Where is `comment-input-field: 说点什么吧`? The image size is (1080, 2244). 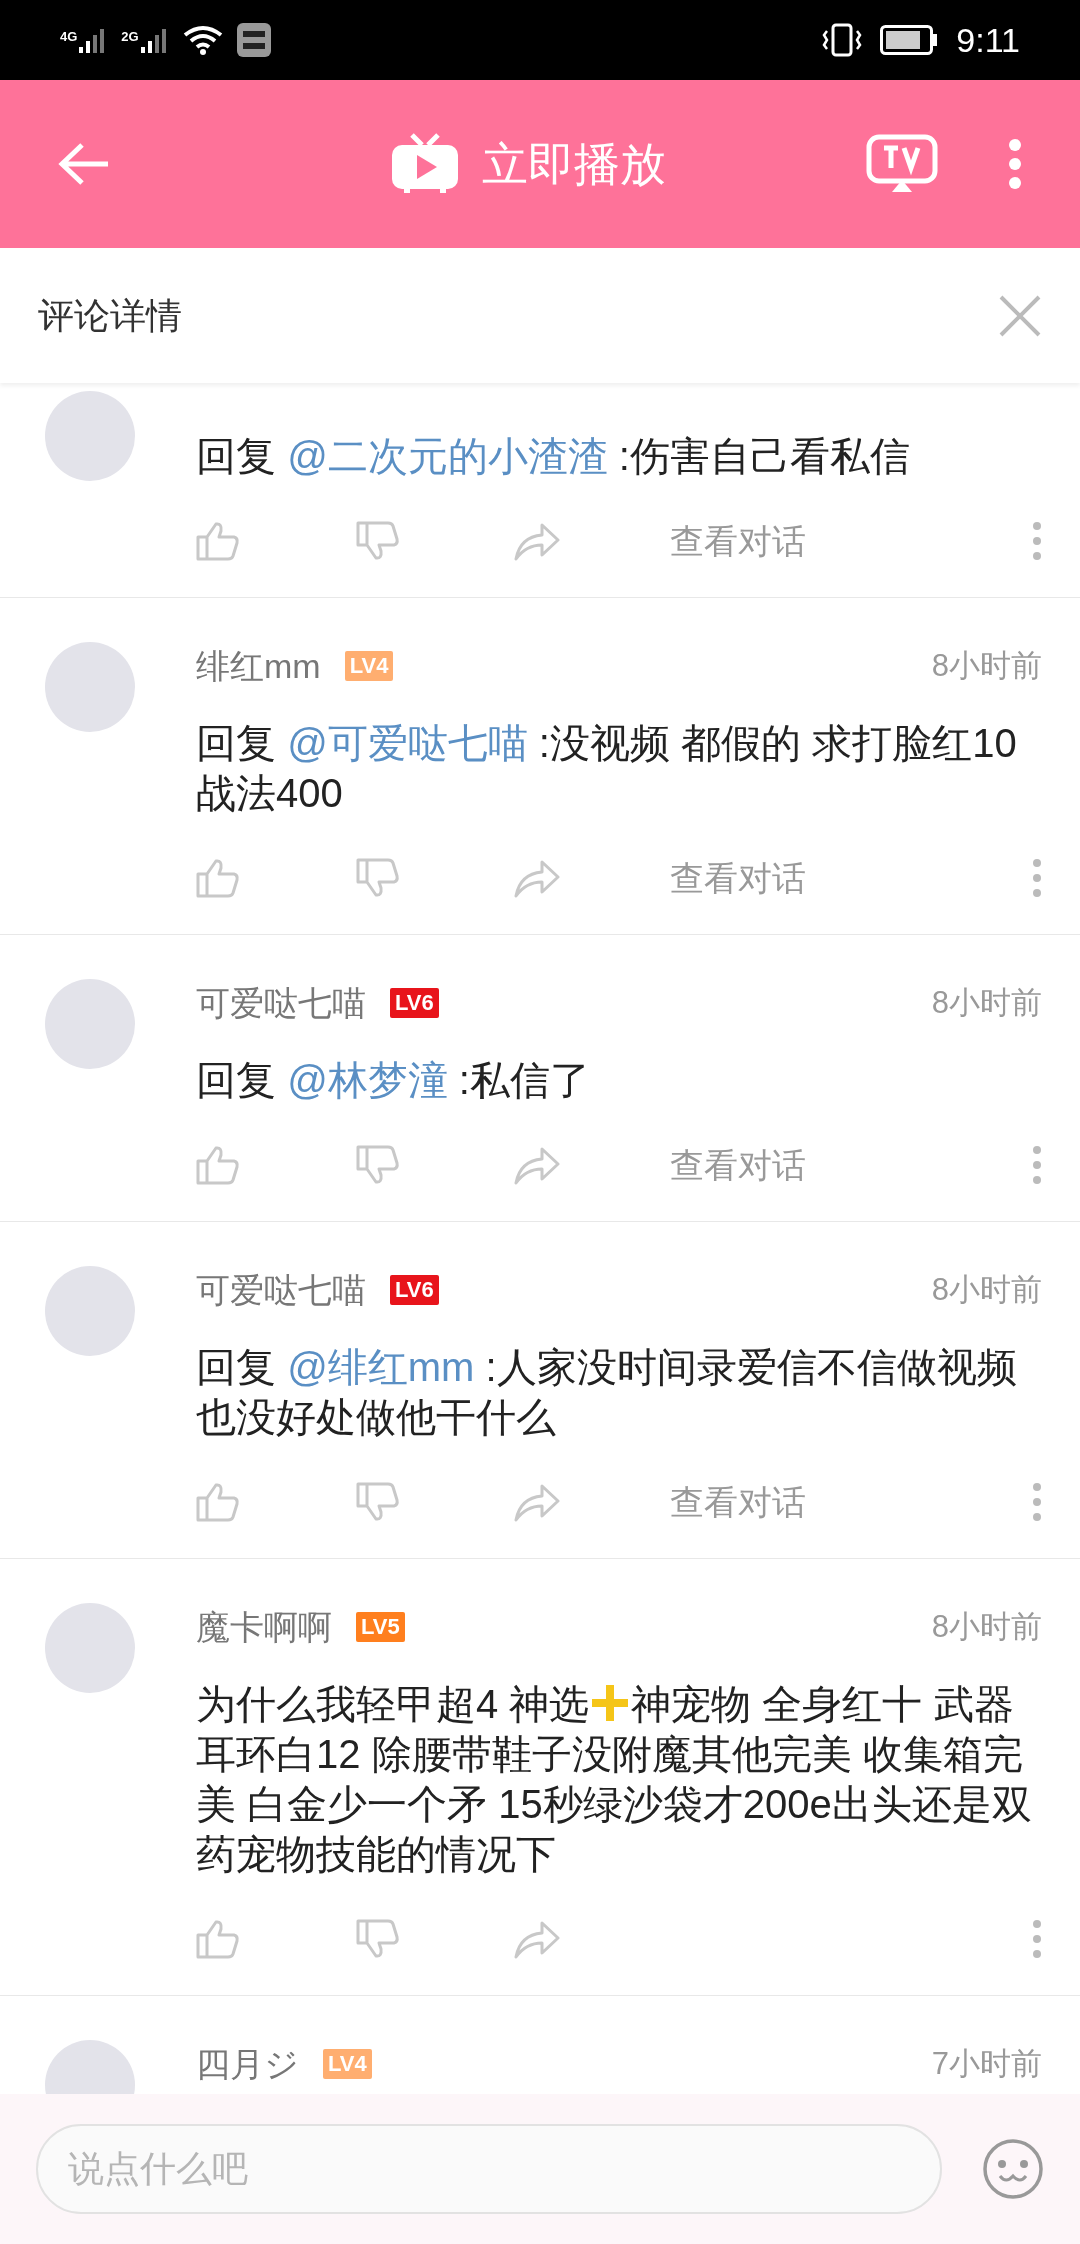 comment-input-field: 说点什么吧 is located at coordinates (489, 2169).